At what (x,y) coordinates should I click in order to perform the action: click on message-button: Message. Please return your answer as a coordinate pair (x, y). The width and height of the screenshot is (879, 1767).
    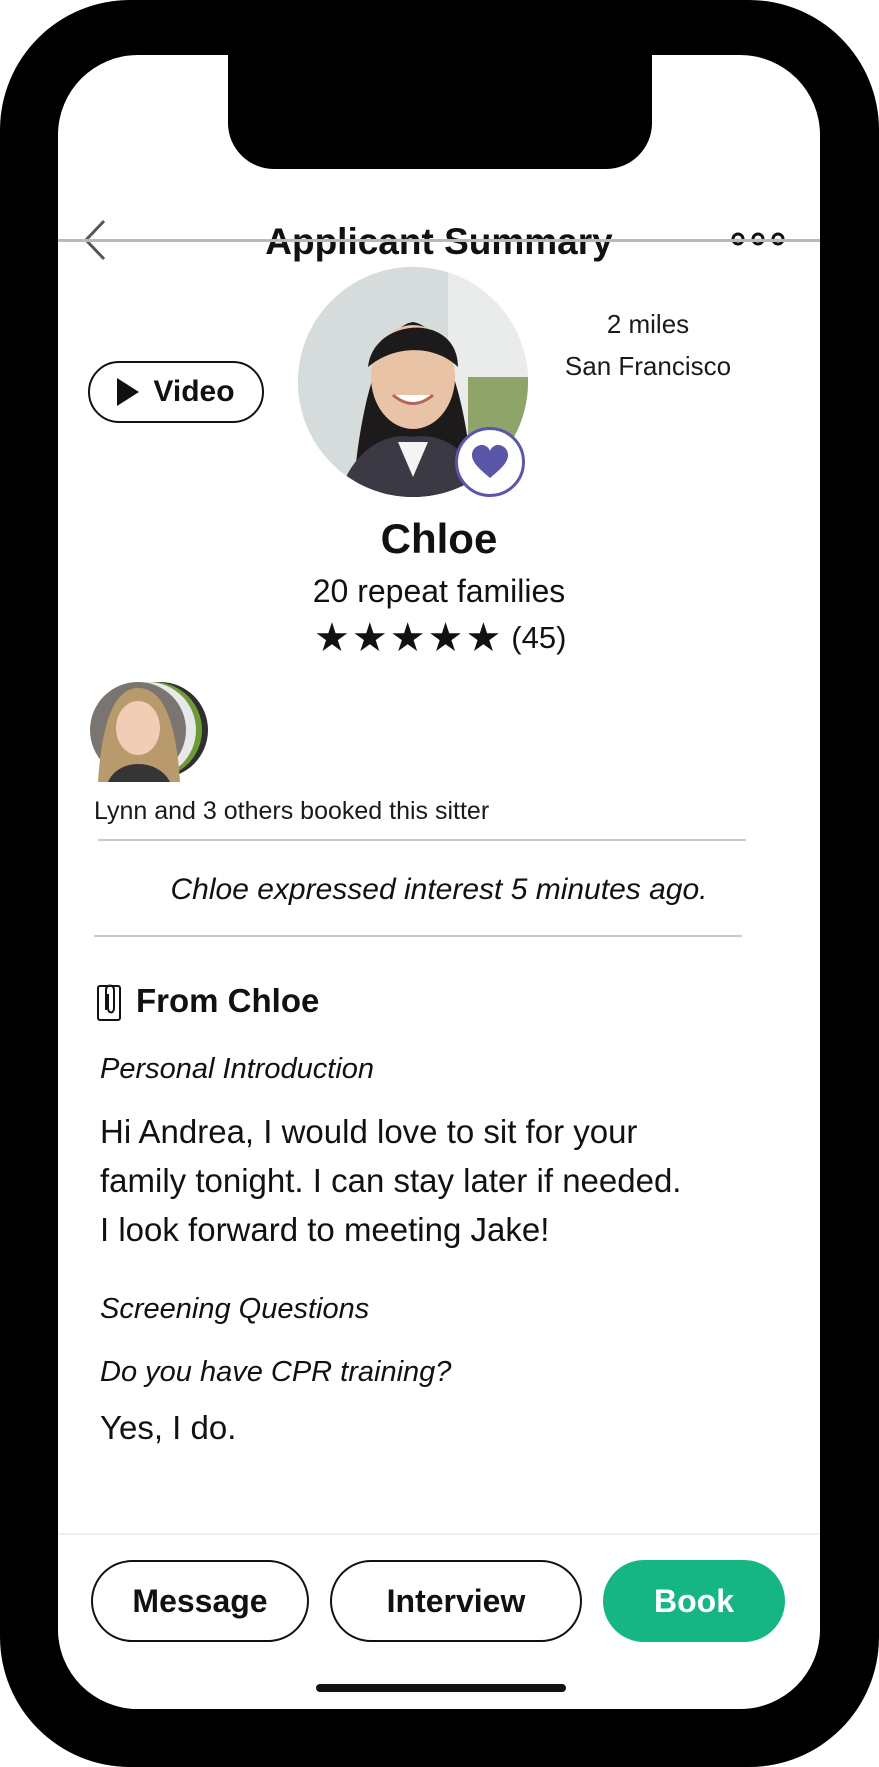
    Looking at the image, I should click on (200, 1601).